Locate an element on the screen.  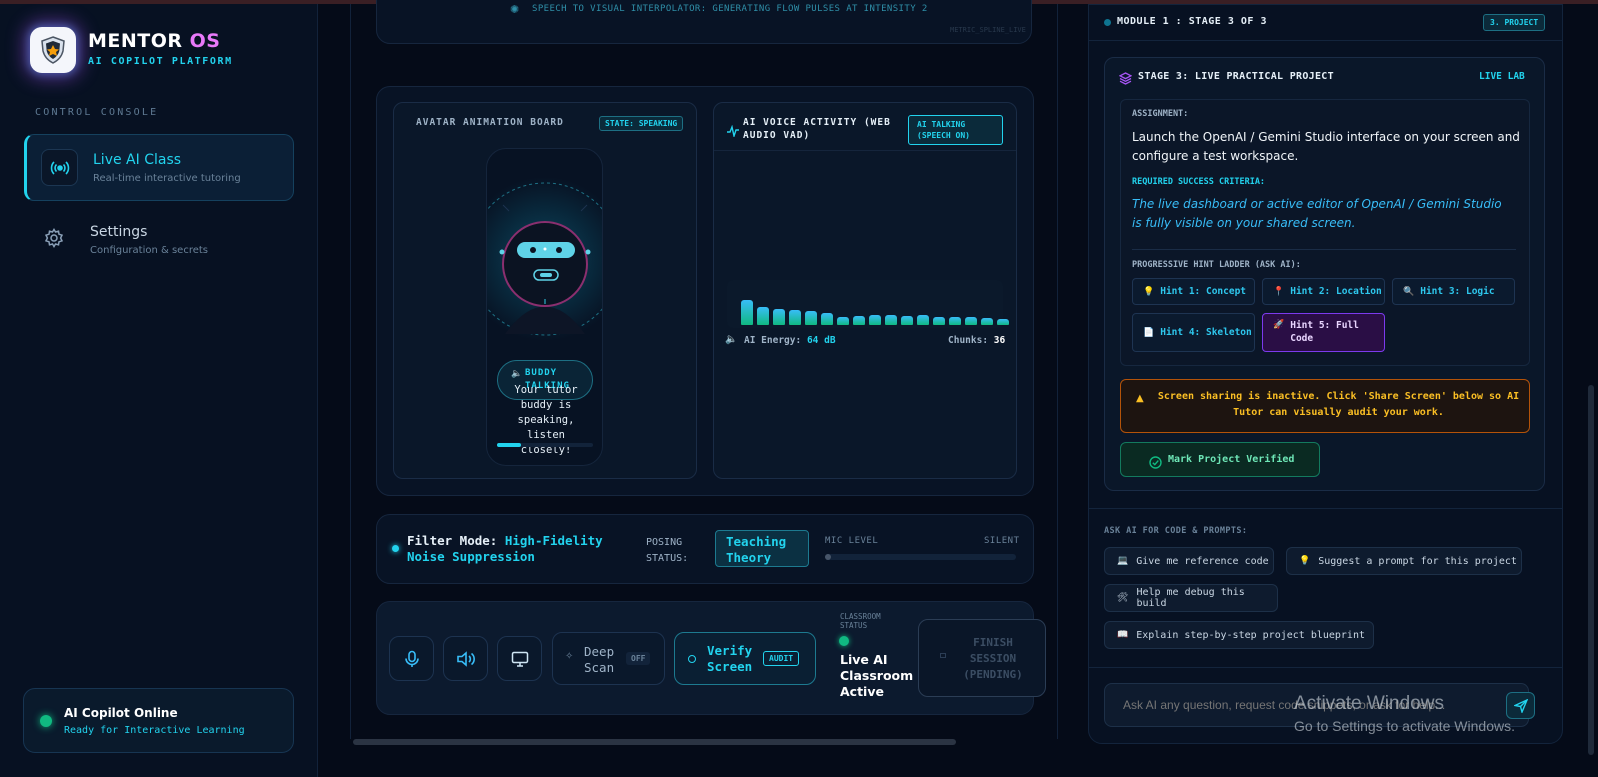
speech-progress-fill is located at coordinates (509, 445).